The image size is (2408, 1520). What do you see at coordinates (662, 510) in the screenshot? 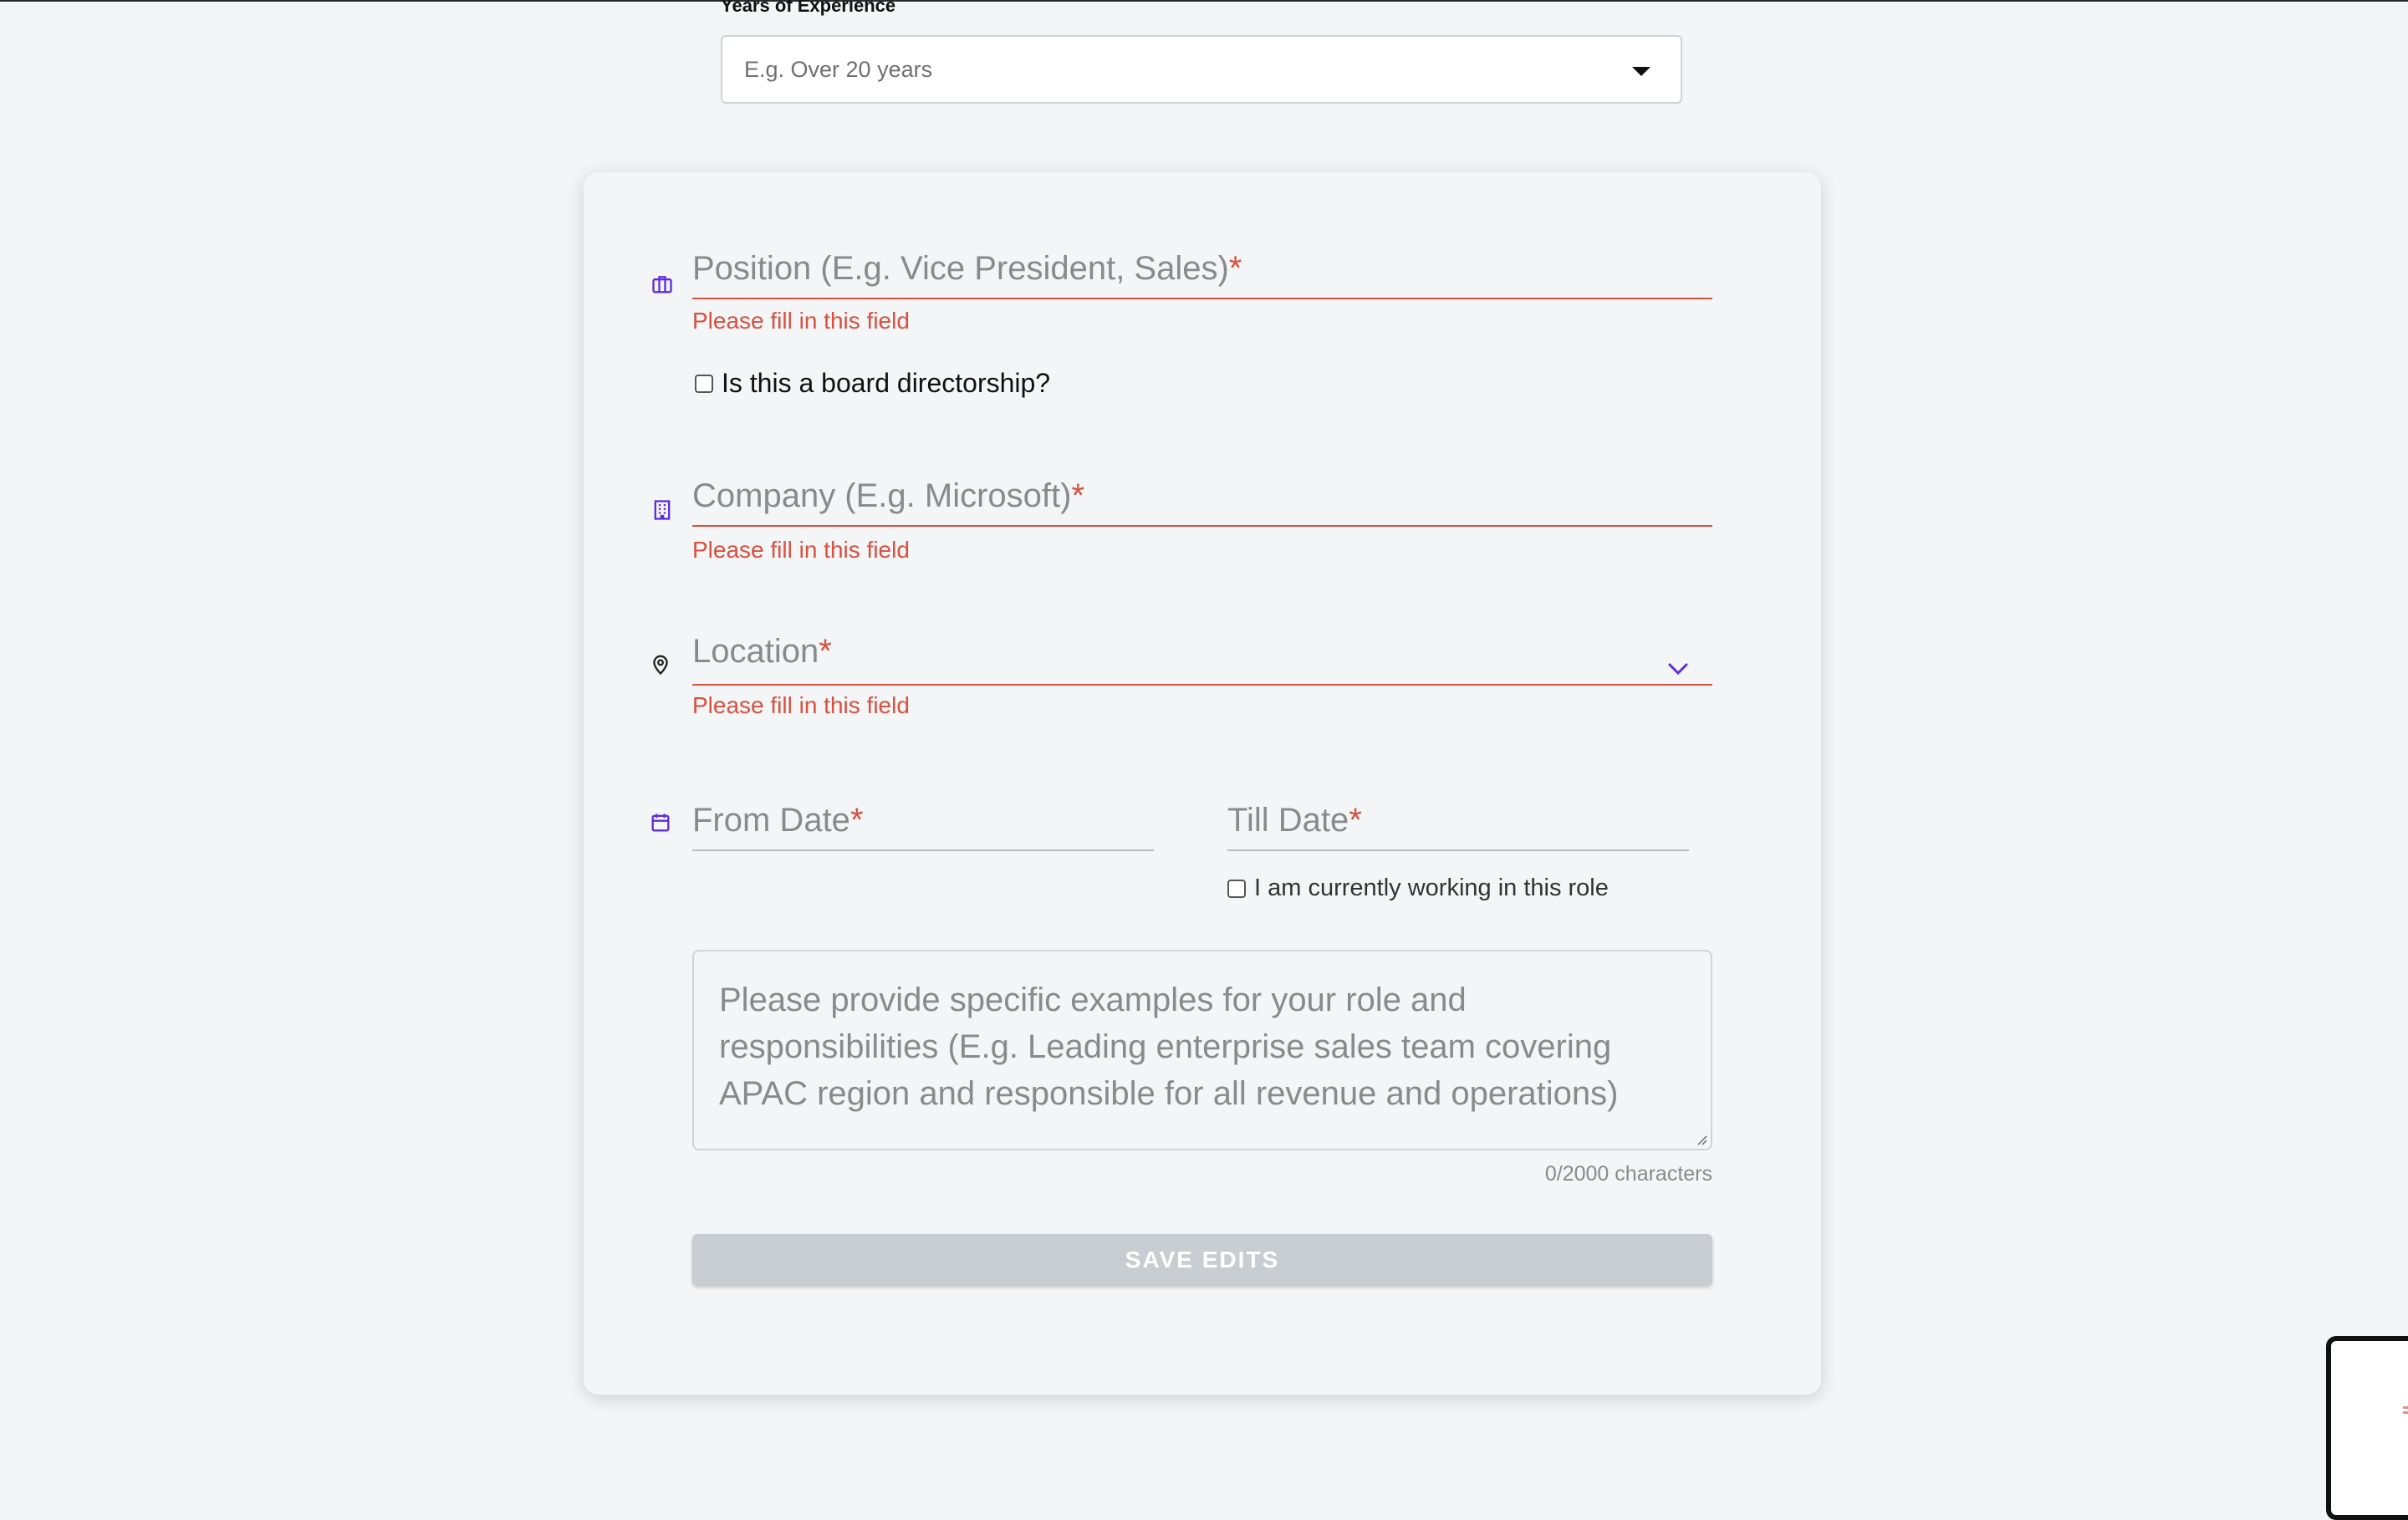
I see `building-icon` at bounding box center [662, 510].